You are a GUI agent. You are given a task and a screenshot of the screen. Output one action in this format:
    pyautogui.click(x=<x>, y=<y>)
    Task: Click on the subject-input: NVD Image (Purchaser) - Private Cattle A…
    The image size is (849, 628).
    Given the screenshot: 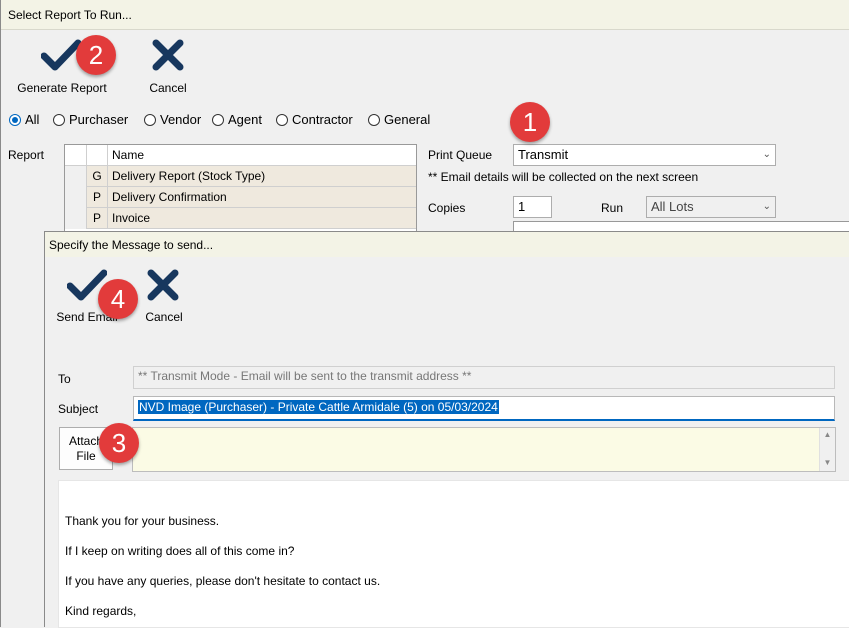 What is the action you would take?
    pyautogui.click(x=484, y=408)
    